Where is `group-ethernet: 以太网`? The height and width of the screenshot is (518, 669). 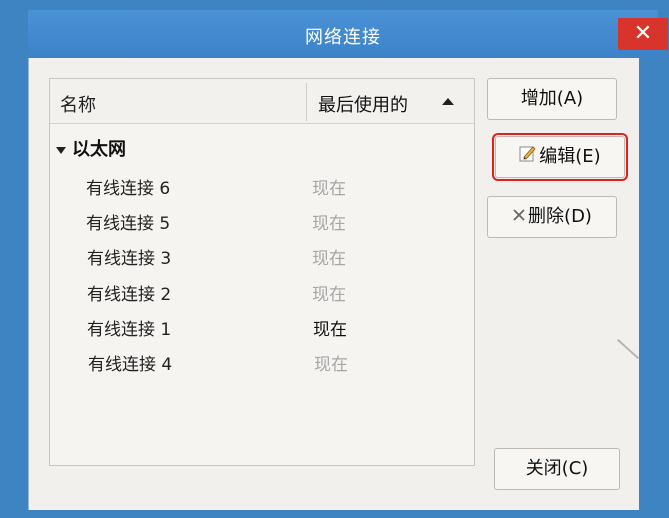 group-ethernet: 以太网 is located at coordinates (91, 148).